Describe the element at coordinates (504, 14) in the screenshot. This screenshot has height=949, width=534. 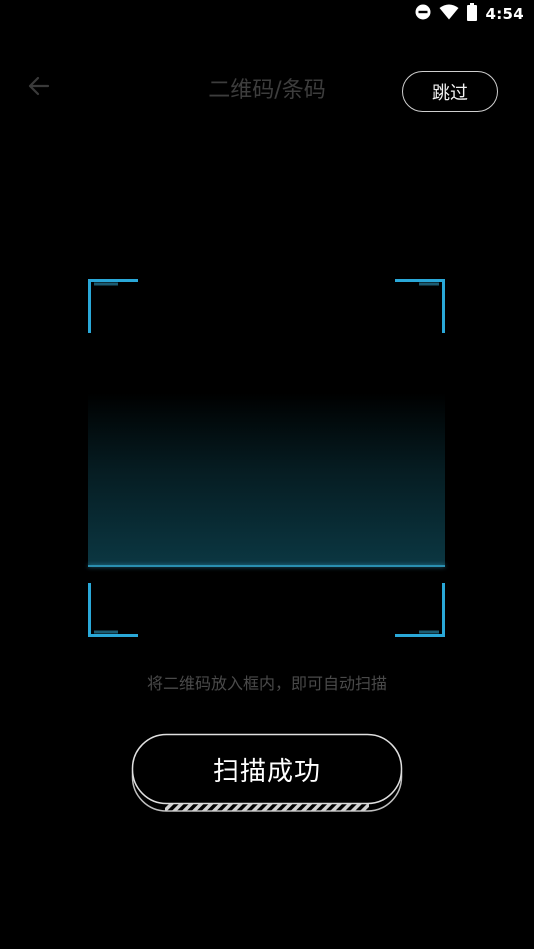
I see `status-time: 4:54` at that location.